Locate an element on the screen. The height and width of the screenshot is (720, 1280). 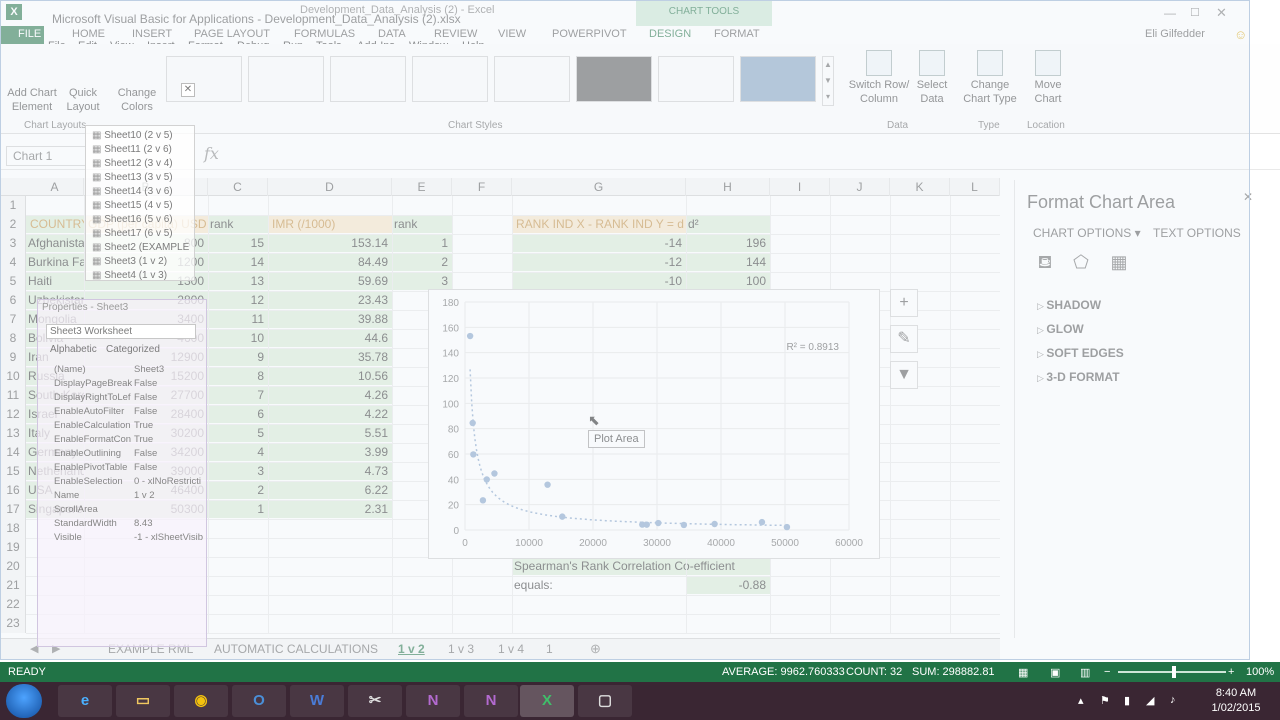
zoom-out-icon: − is located at coordinates (1107, 672).